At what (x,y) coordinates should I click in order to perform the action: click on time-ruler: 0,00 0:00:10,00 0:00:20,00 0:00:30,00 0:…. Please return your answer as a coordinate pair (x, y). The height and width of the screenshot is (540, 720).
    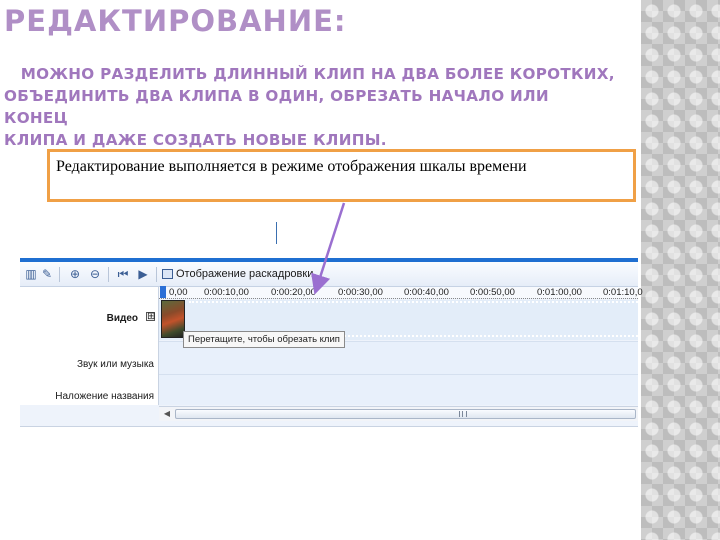
    Looking at the image, I should click on (401, 292).